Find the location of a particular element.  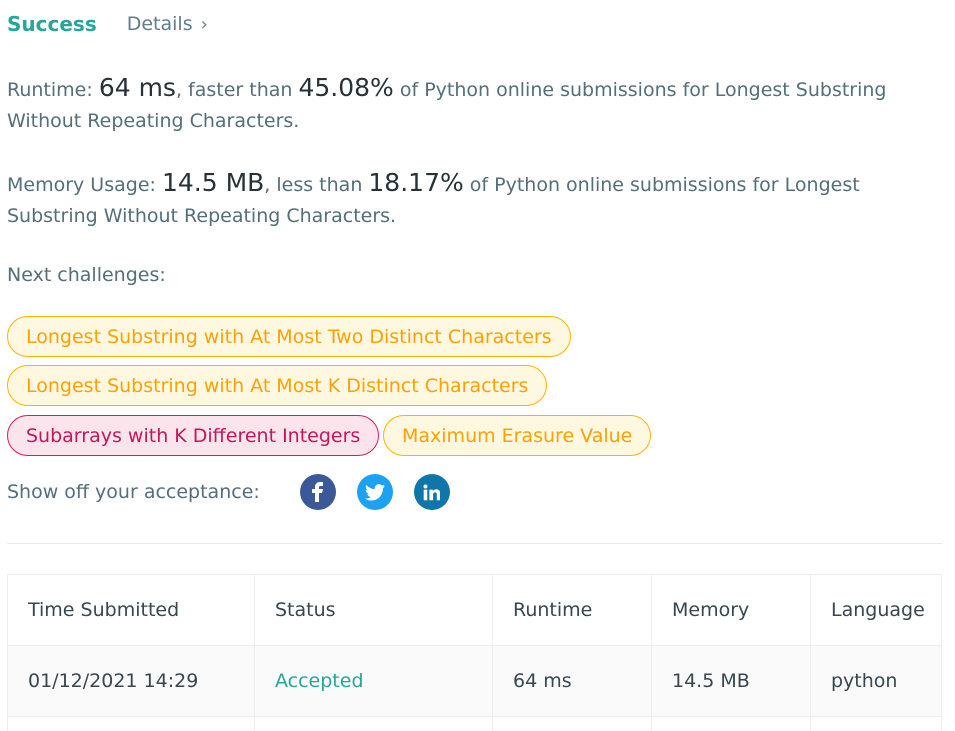

memory-value: 14.5 MB is located at coordinates (213, 182).